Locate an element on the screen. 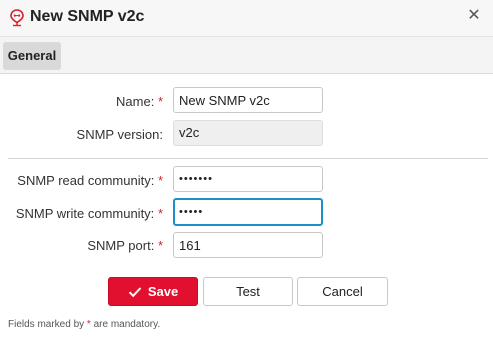  close-icon: ✕ is located at coordinates (474, 16).